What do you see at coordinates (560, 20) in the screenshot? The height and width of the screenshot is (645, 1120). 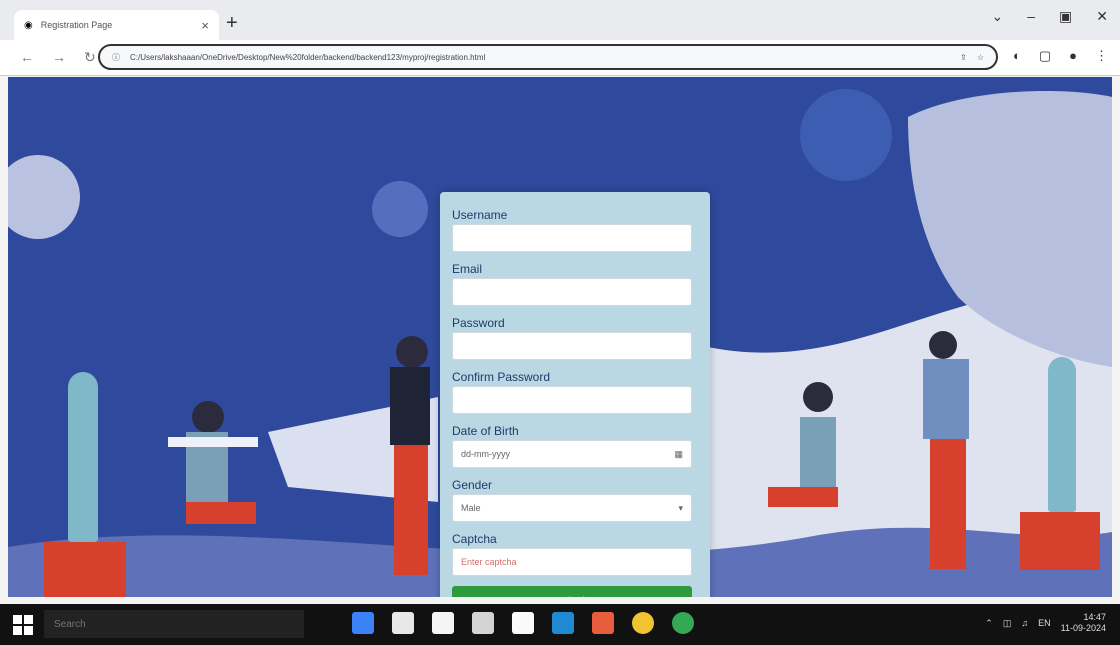 I see `browser-tabbar: ◉ Registration Page × + ⌄ – ▣ ✕` at bounding box center [560, 20].